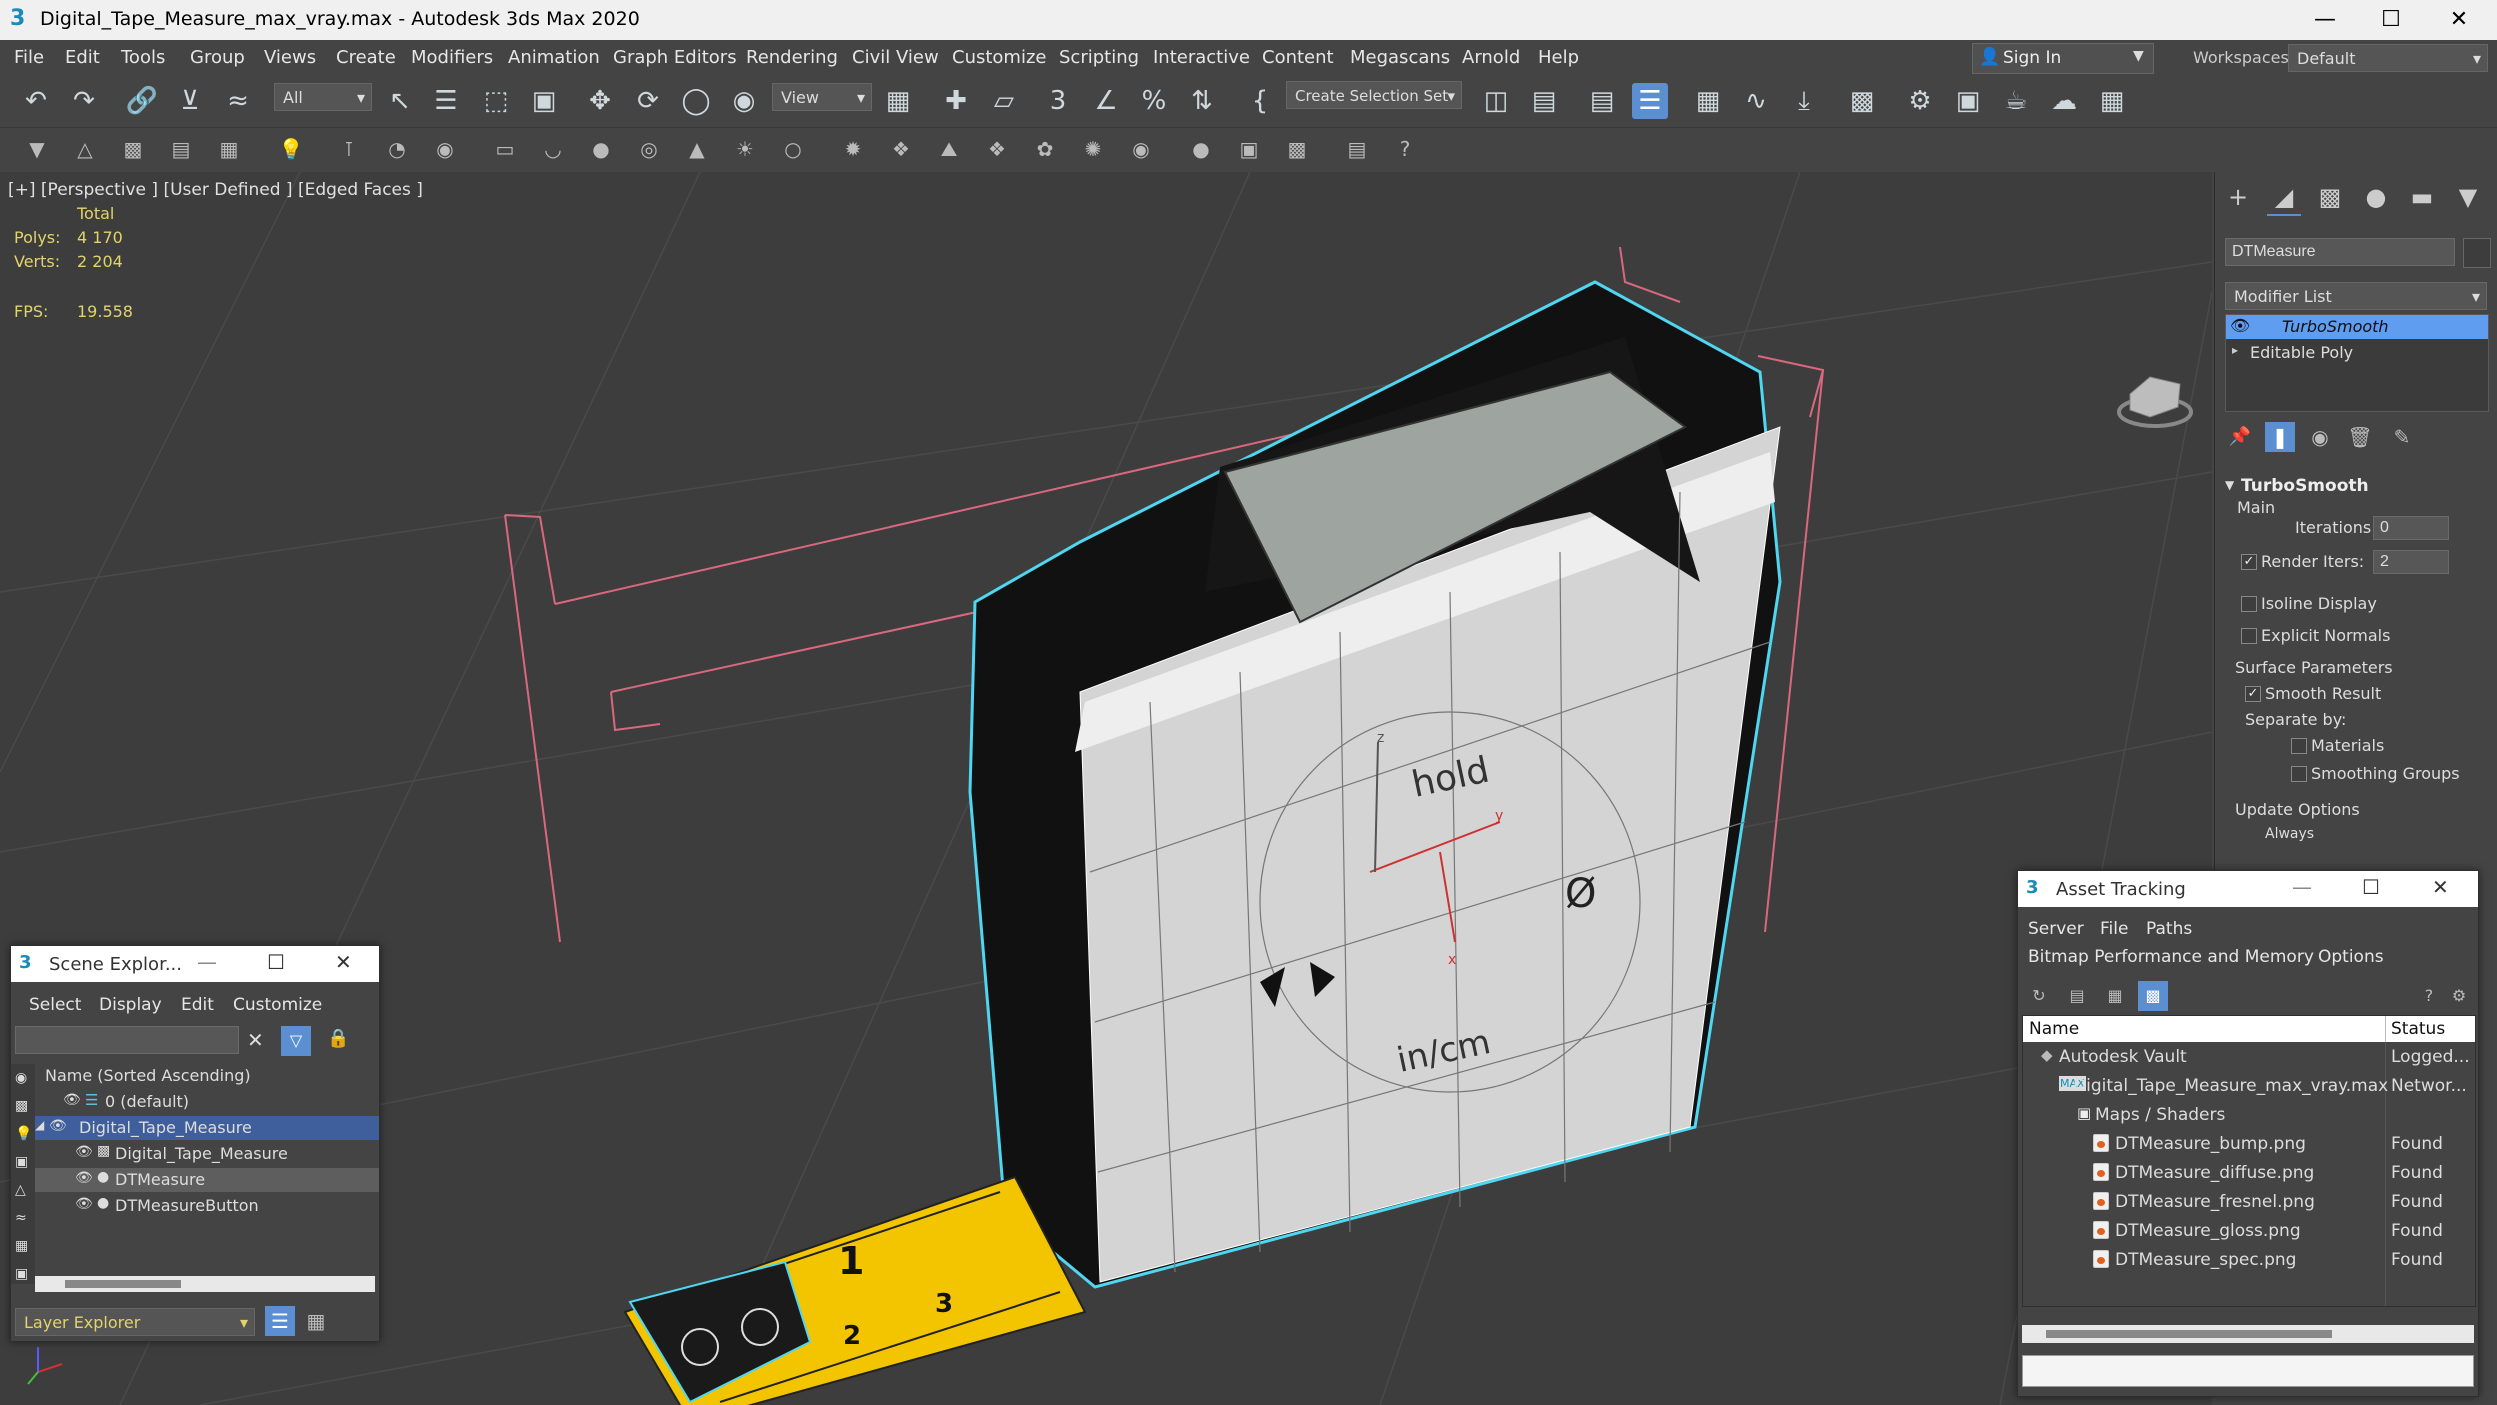 Image resolution: width=2497 pixels, height=1405 pixels. What do you see at coordinates (21, 1078) in the screenshot?
I see `display-none-icon: ◉` at bounding box center [21, 1078].